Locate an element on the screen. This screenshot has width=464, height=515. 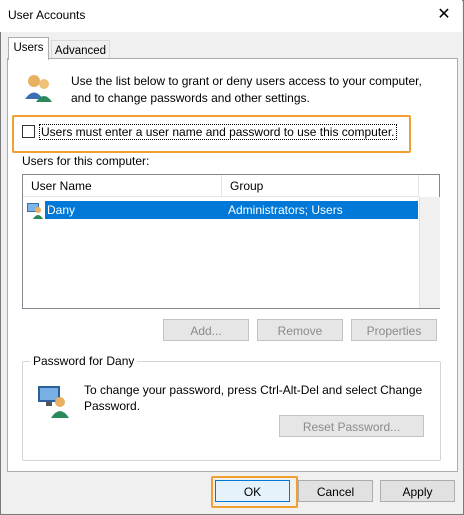
column-header-user-name: User Name is located at coordinates (122, 186).